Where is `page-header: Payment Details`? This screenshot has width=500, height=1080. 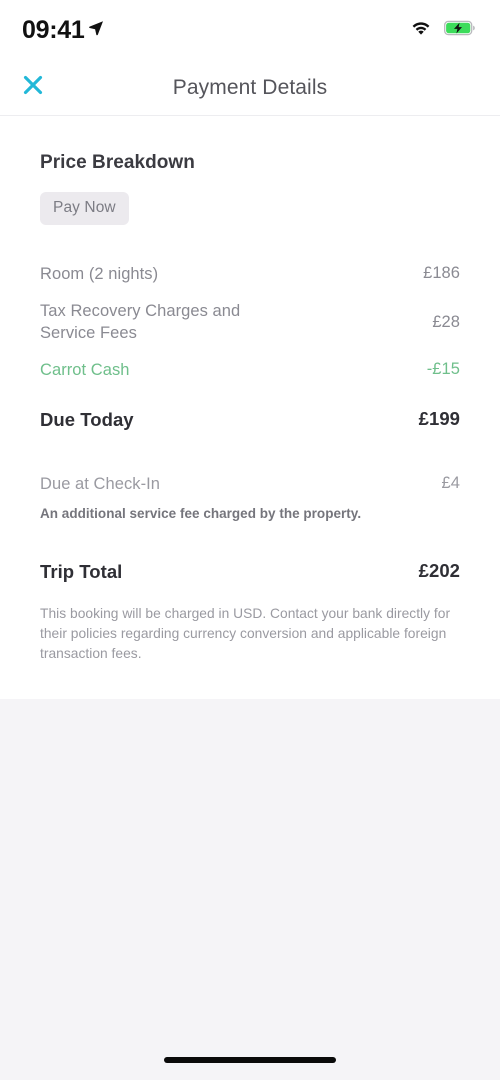
page-header: Payment Details is located at coordinates (250, 88).